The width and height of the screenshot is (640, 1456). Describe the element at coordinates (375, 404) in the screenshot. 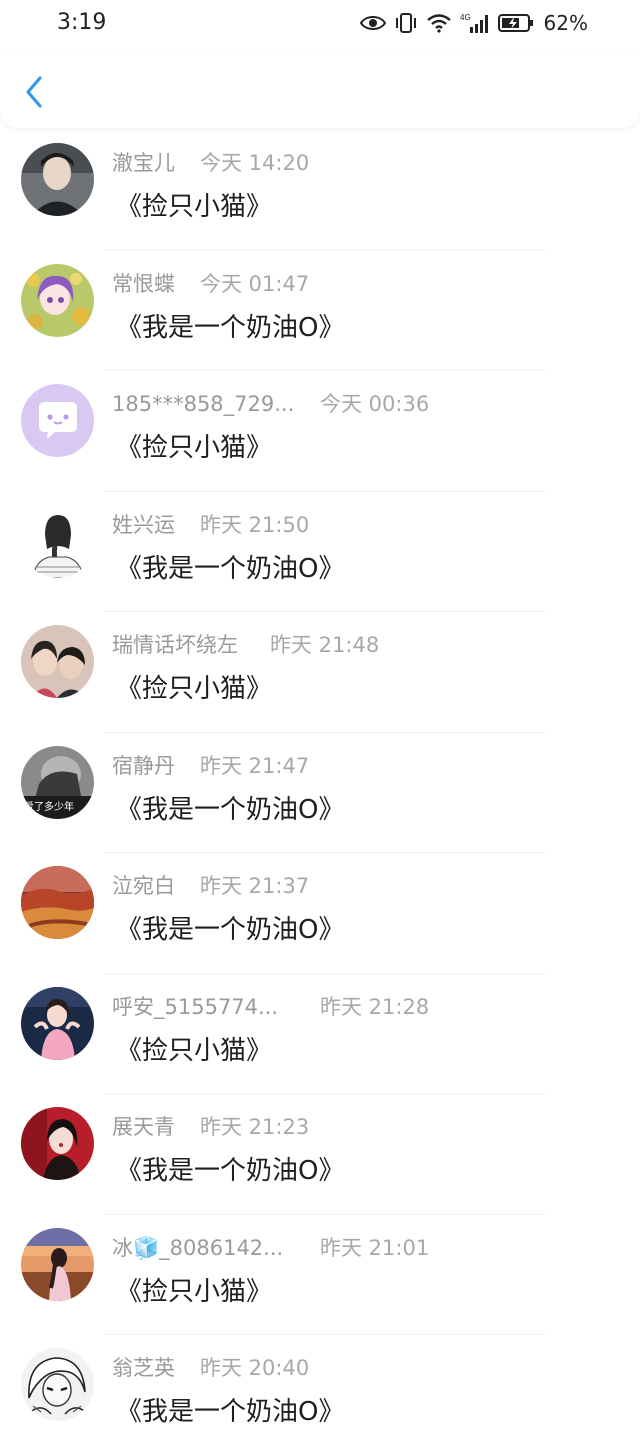

I see `timestamp: 今天 00:36` at that location.